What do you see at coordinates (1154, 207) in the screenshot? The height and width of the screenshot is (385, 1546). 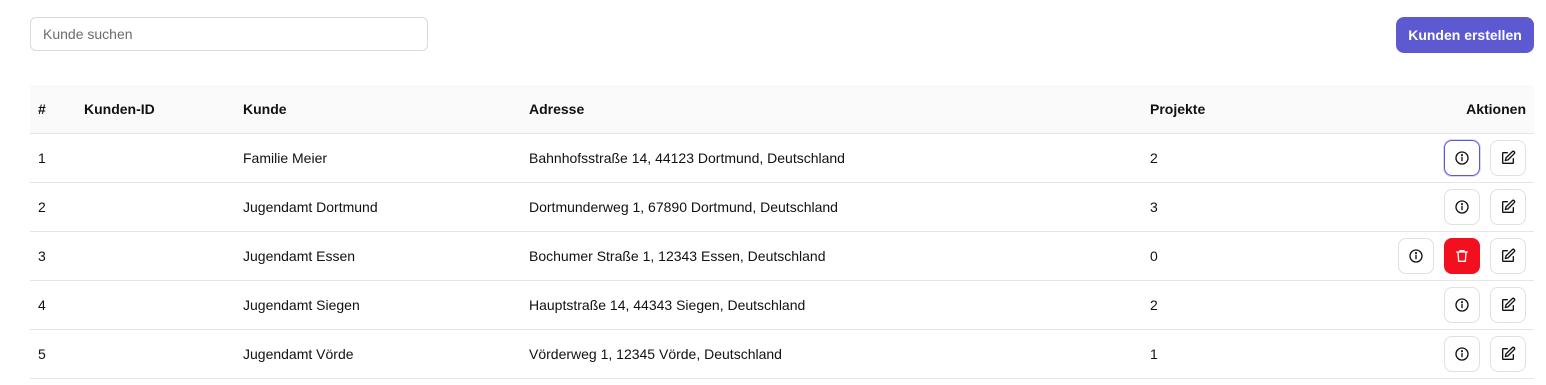 I see `cell-projects: 3` at bounding box center [1154, 207].